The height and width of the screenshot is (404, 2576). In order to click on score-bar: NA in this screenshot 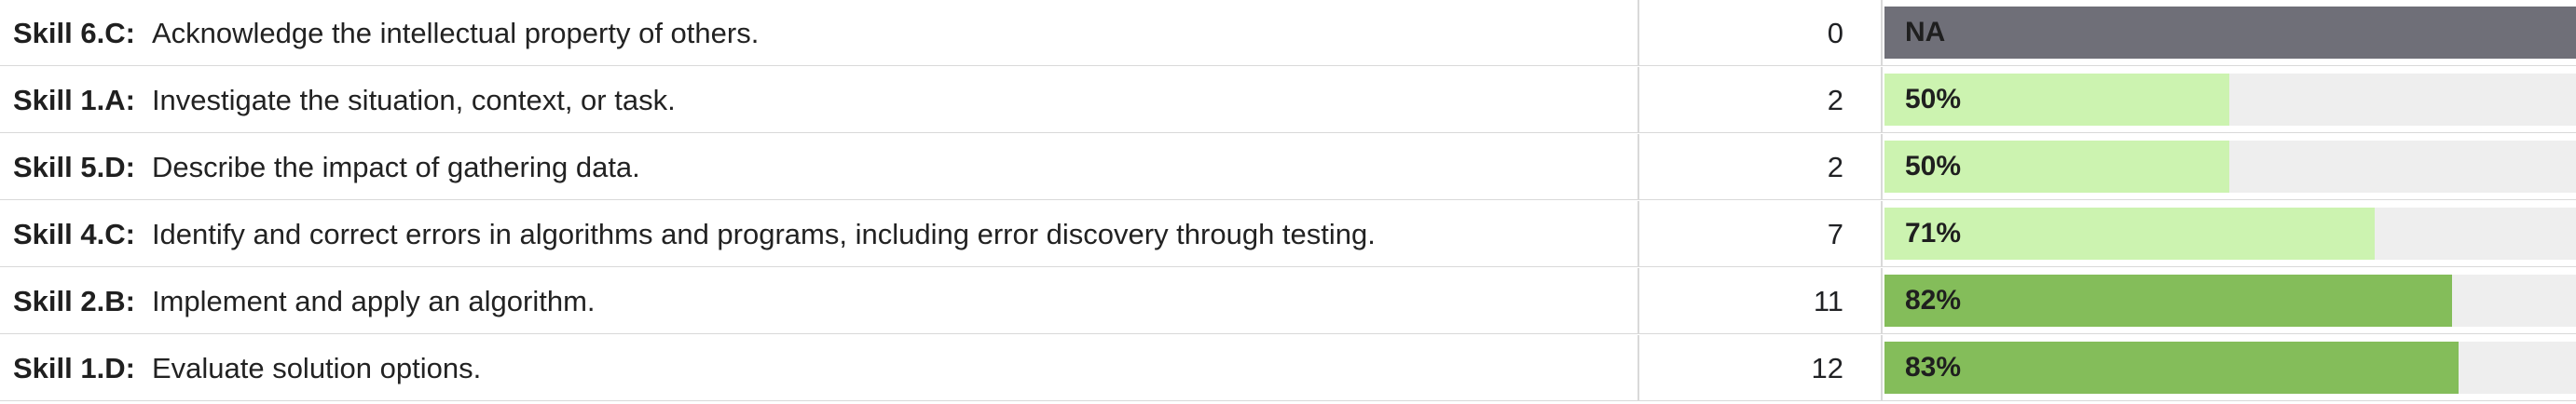, I will do `click(2230, 33)`.